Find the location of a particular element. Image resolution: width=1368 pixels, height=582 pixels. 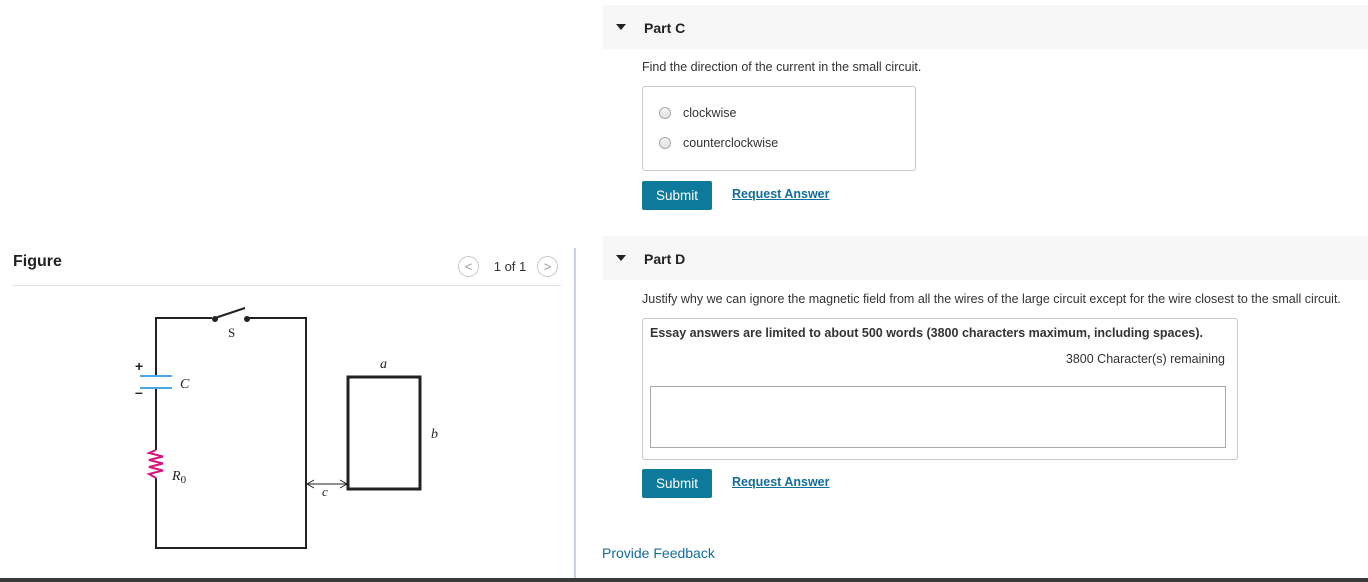

part-d-submit-button: Submit is located at coordinates (677, 483).